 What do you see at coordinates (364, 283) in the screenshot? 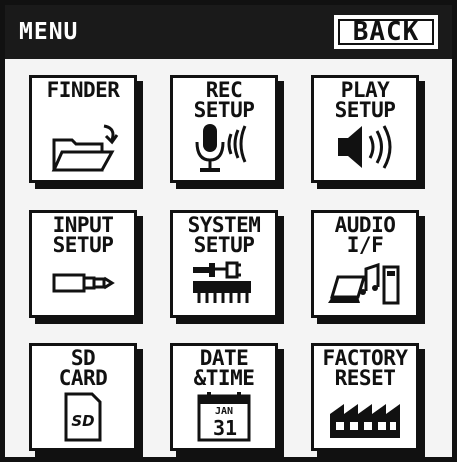
I see `laptop-audio-icon` at bounding box center [364, 283].